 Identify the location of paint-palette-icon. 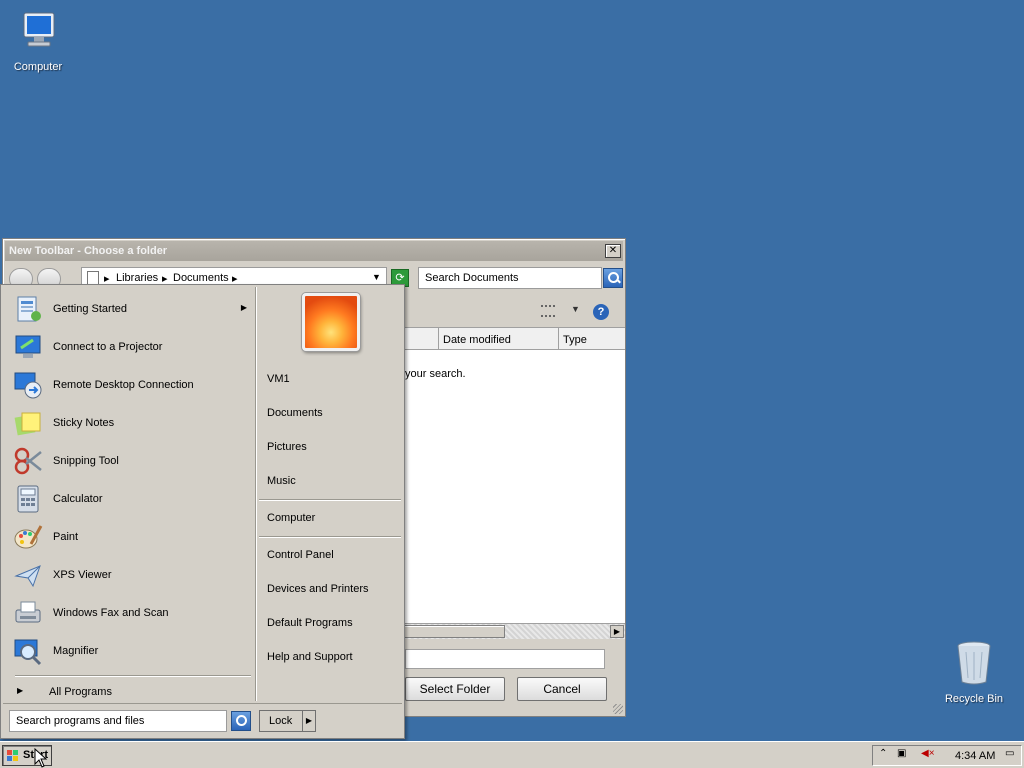
(28, 537).